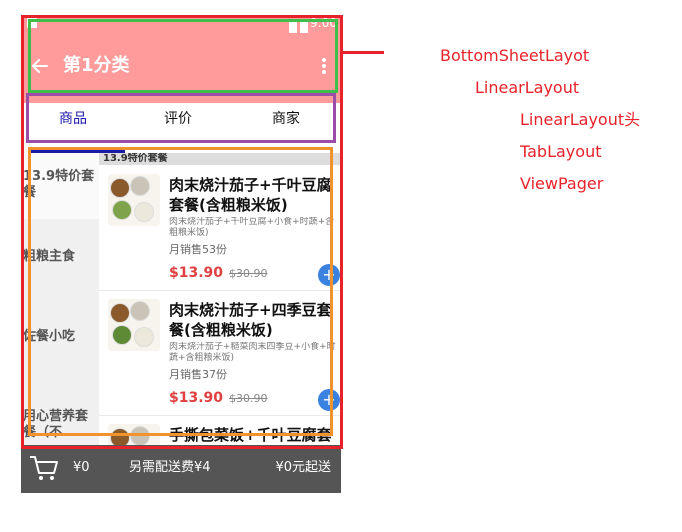  What do you see at coordinates (220, 159) in the screenshot?
I see `section-header: 13.9特价套餐` at bounding box center [220, 159].